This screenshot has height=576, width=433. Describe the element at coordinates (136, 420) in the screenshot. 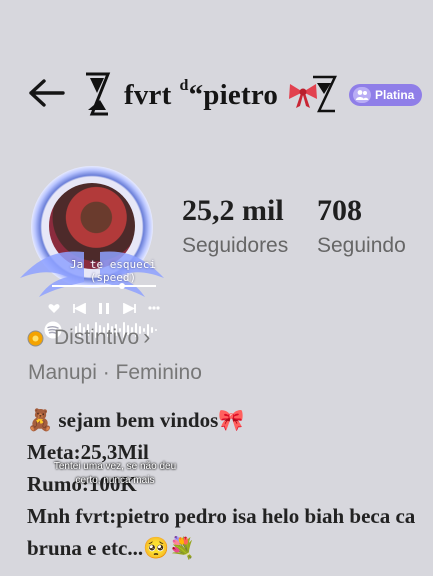

I see `bio-line: 🧸 sejam bem vindos🎀` at that location.